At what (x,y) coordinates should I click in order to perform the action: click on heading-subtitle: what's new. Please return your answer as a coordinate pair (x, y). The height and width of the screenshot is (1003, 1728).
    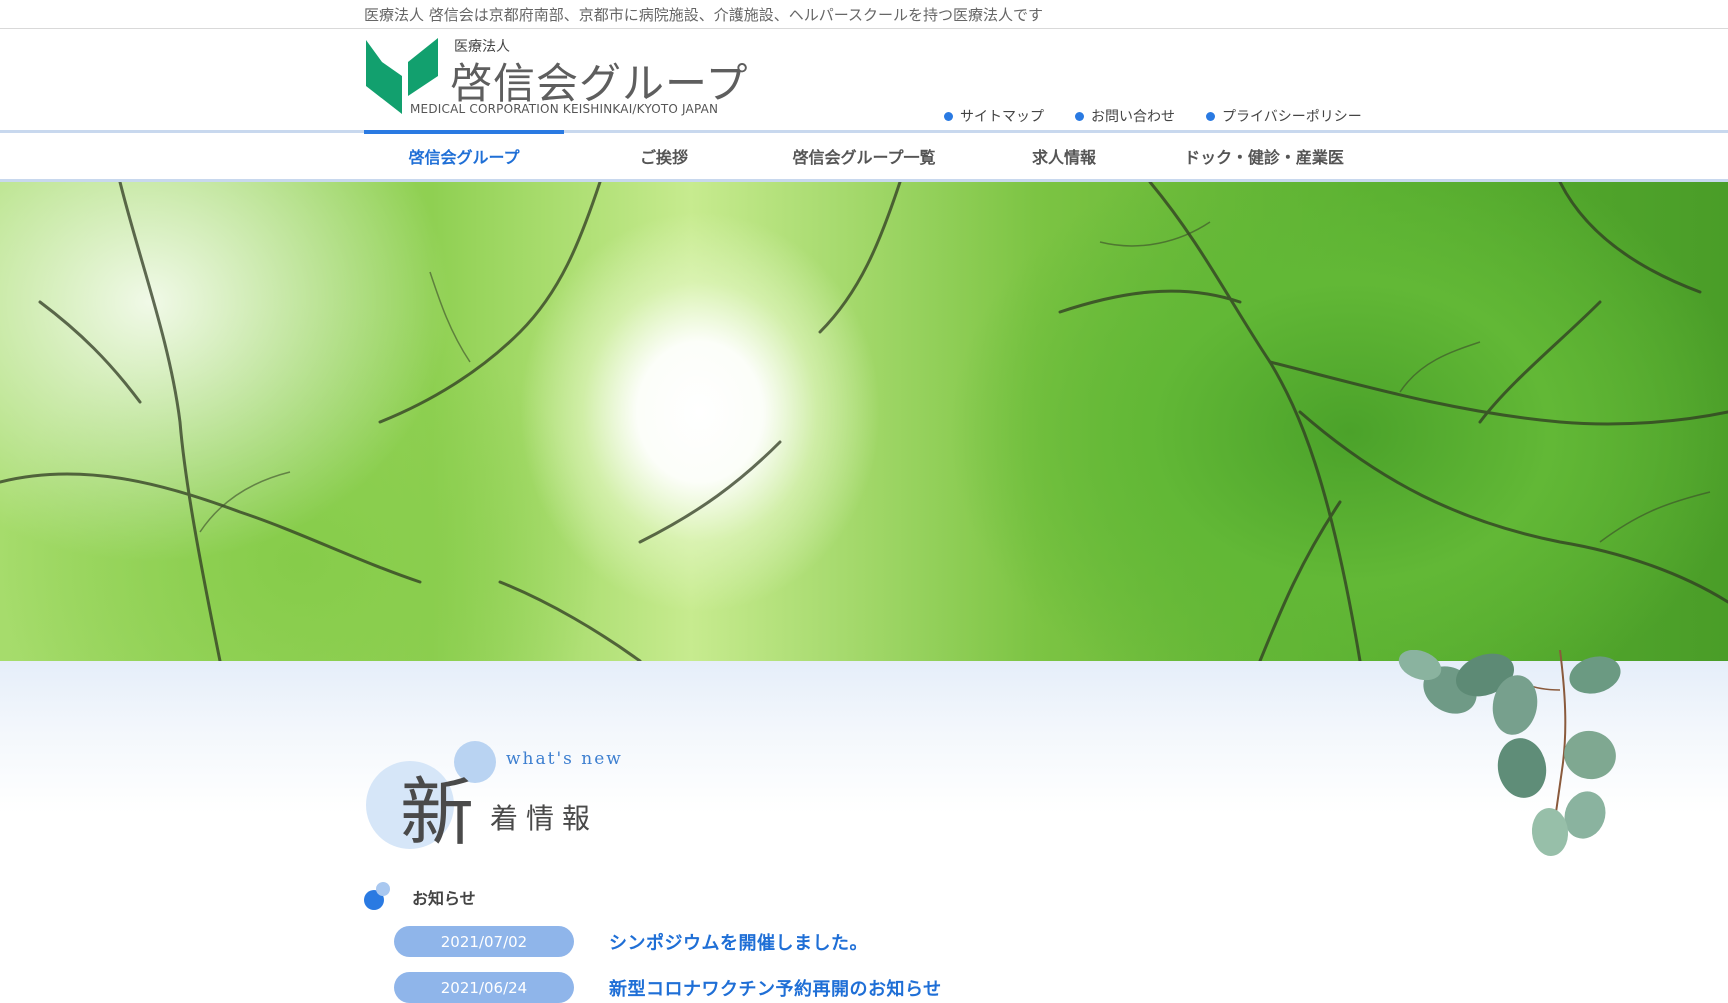
    Looking at the image, I should click on (564, 759).